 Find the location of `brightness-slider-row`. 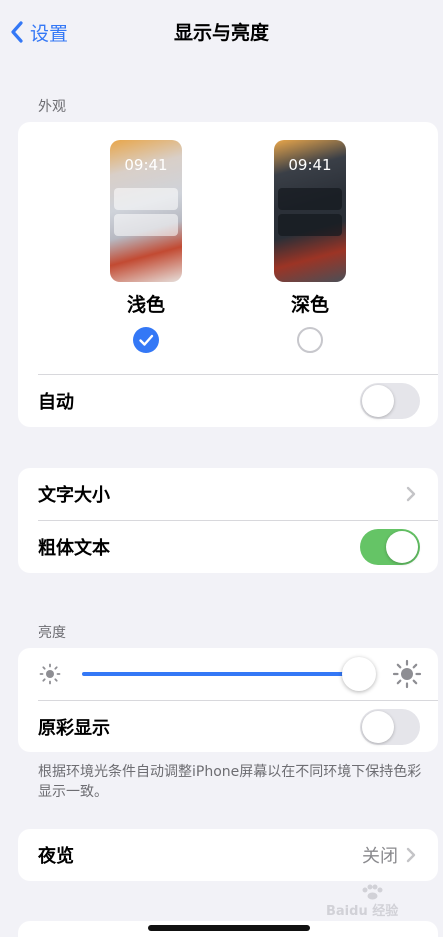

brightness-slider-row is located at coordinates (228, 674).